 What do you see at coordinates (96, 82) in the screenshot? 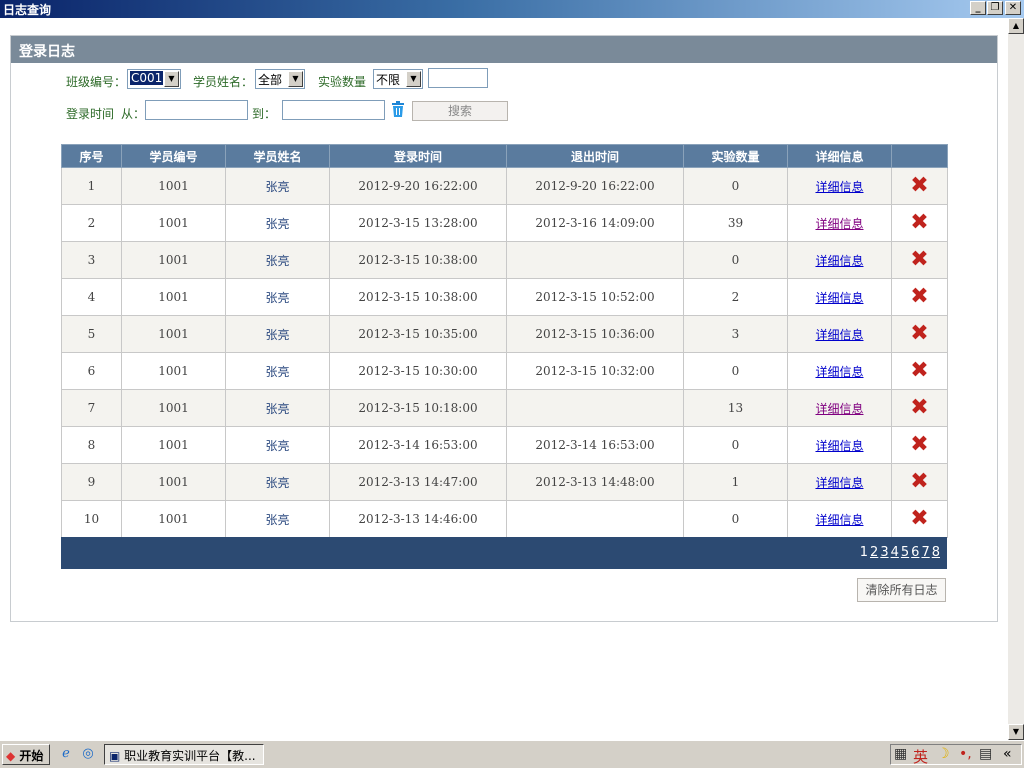
I see `class-label: 班级编号：` at bounding box center [96, 82].